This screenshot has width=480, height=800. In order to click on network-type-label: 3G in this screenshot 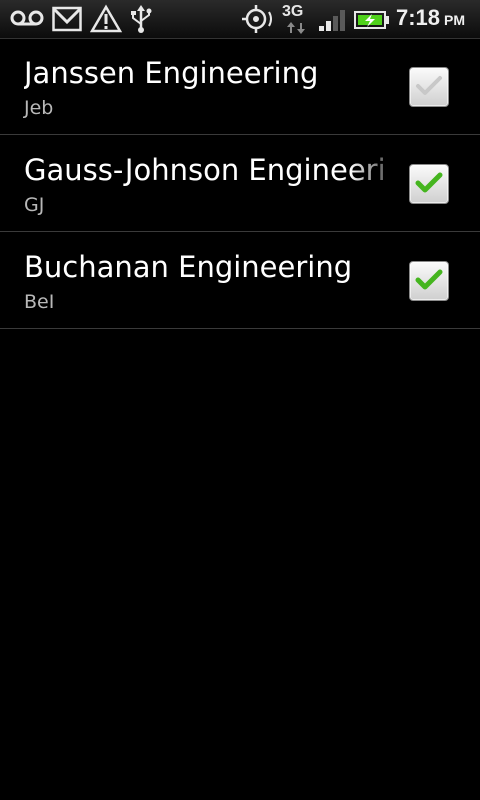, I will do `click(293, 11)`.